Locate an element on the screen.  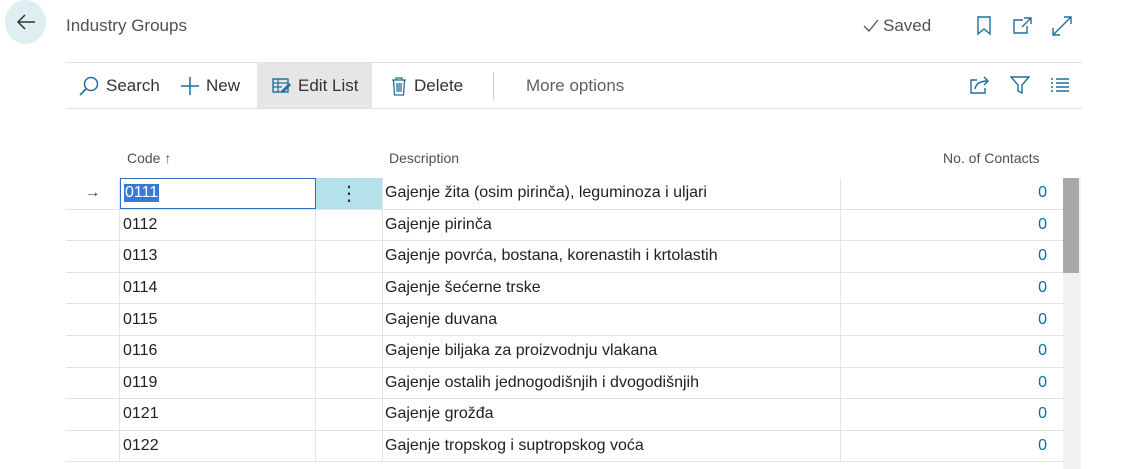
edit-list-button: Edit List is located at coordinates (314, 85).